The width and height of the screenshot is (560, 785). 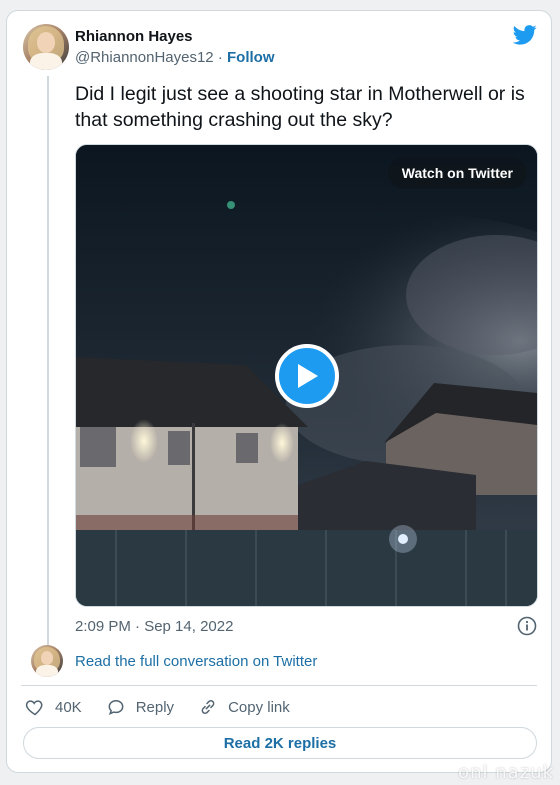 I want to click on author-handle-line: @RhiannonHayes12 · Follow, so click(x=175, y=57).